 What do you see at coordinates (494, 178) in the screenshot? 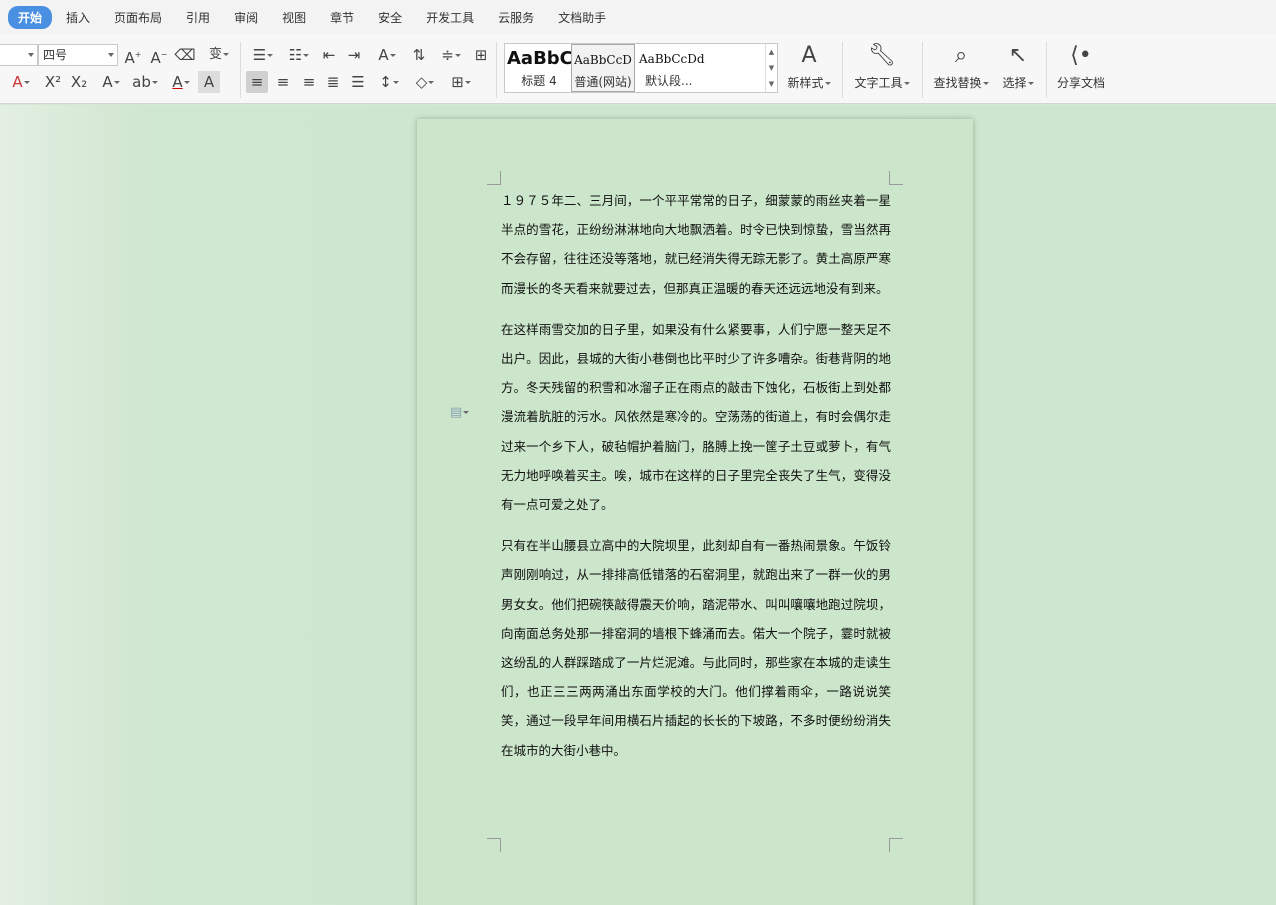
I see `margin-corner-top-left` at bounding box center [494, 178].